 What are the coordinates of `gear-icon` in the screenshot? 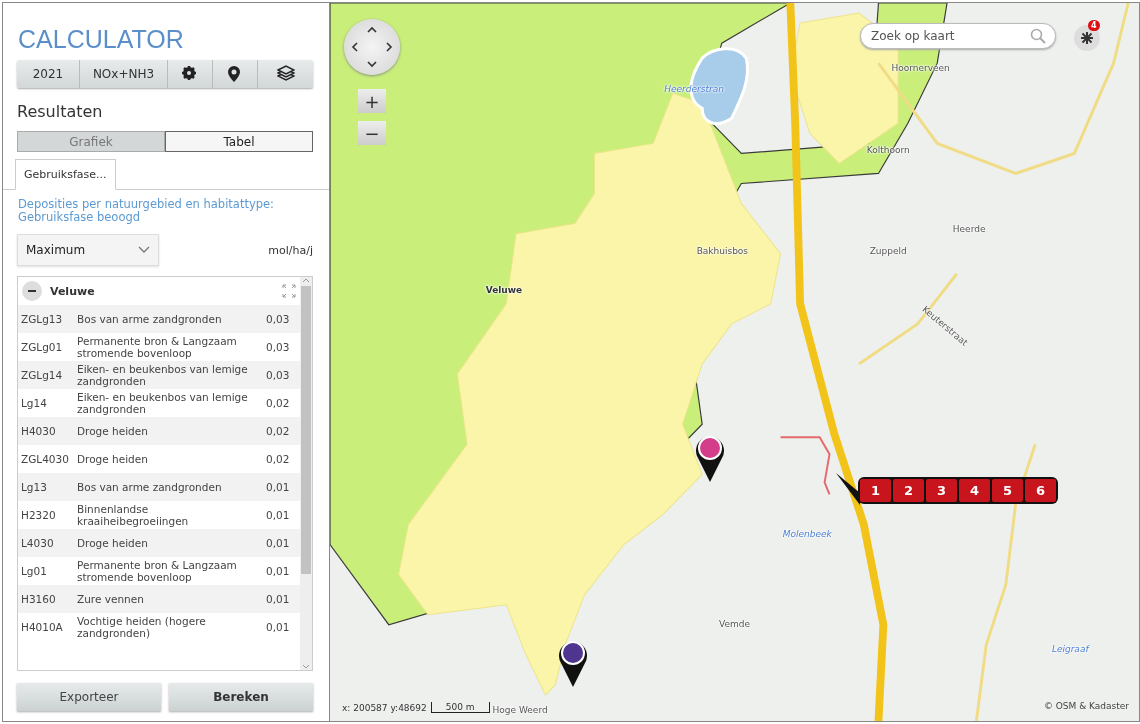 It's located at (190, 74).